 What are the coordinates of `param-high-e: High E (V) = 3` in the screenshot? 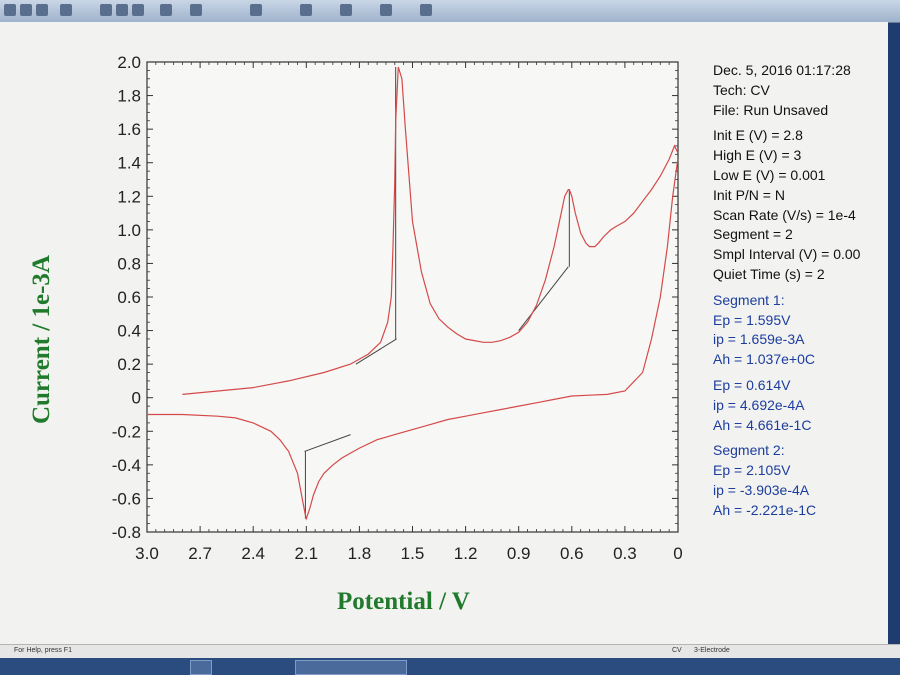 It's located at (757, 155).